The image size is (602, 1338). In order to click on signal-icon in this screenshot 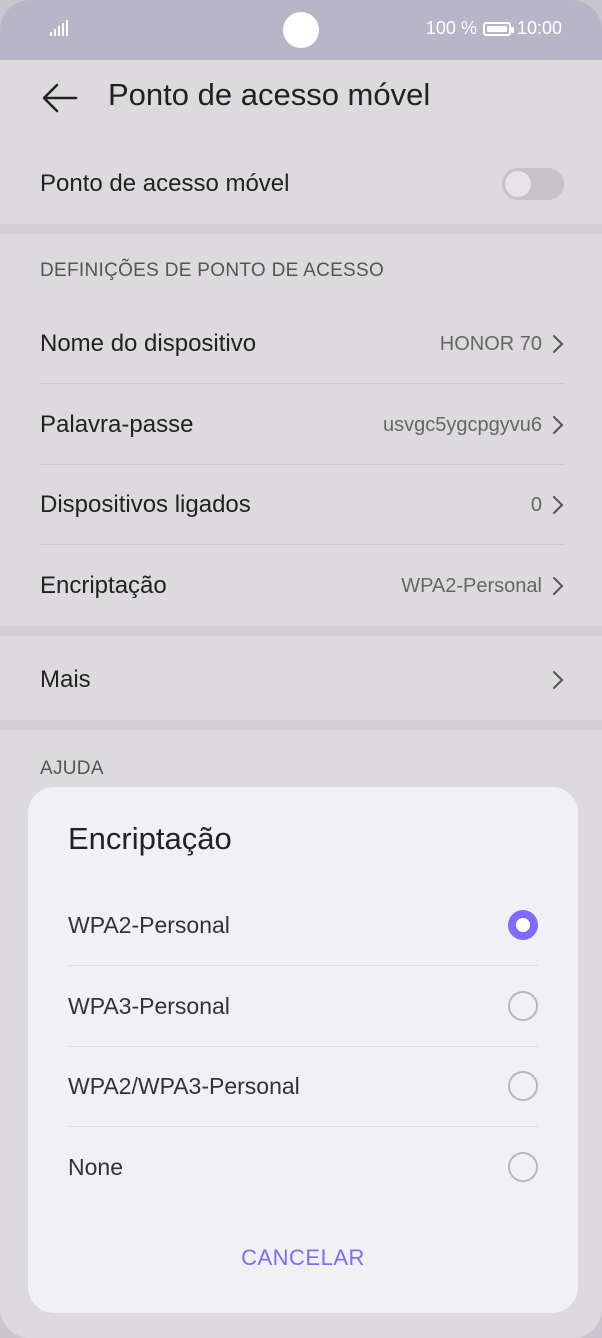, I will do `click(59, 28)`.